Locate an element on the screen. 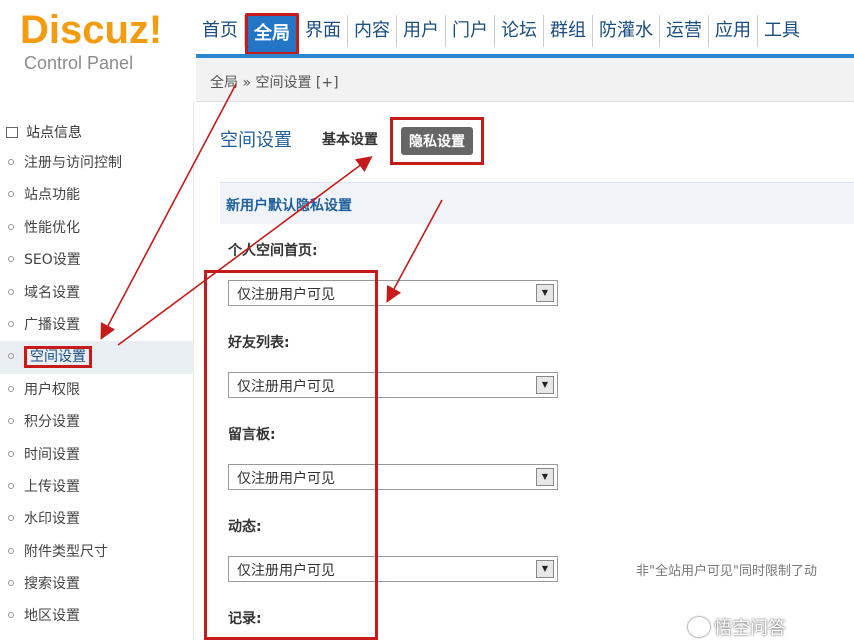 The image size is (854, 640). sidebar-item-time: 时间设置 is located at coordinates (97, 455).